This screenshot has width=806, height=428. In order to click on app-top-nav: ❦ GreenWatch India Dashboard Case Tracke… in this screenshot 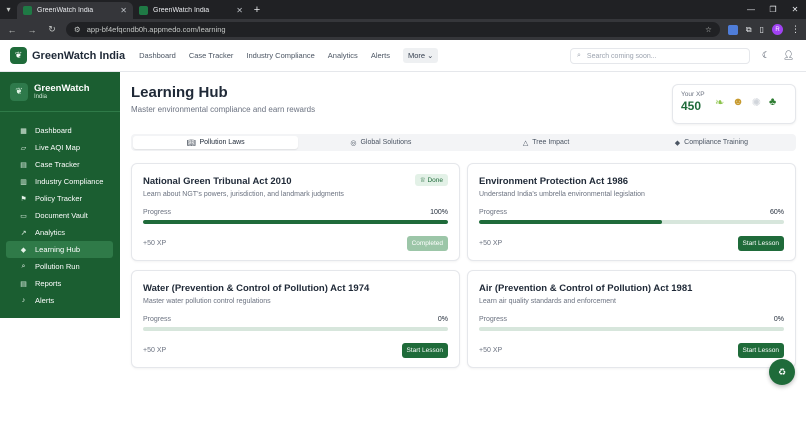, I will do `click(403, 56)`.